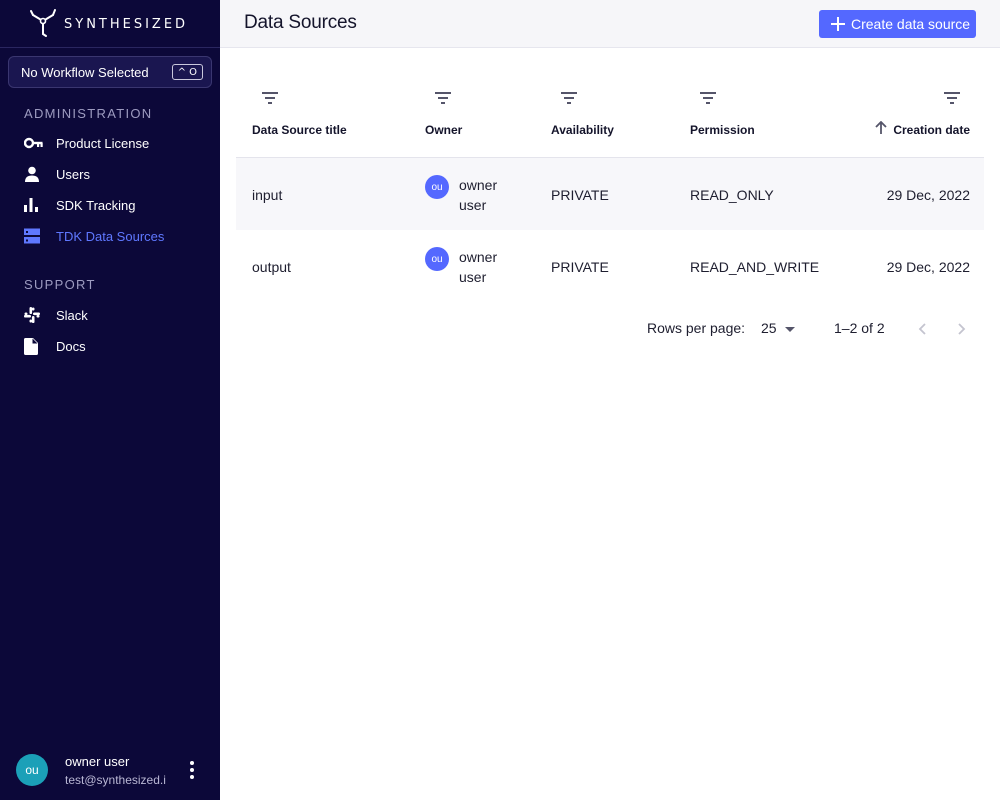  What do you see at coordinates (789, 328) in the screenshot?
I see `caret-down-icon` at bounding box center [789, 328].